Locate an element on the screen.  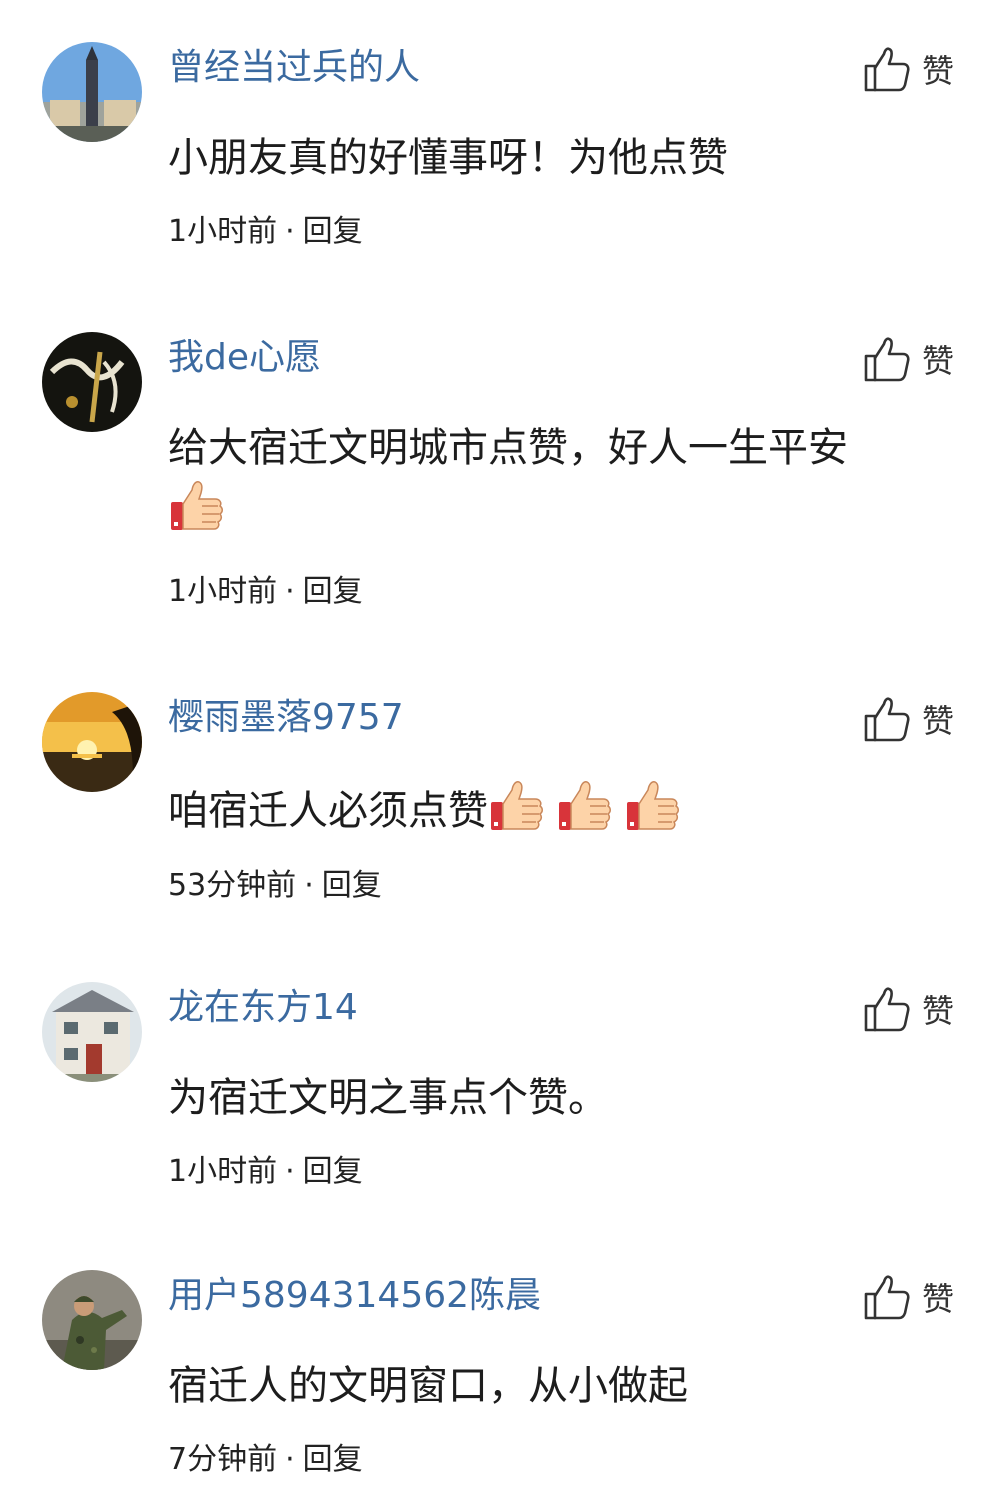
comment-meta: 7分钟前 · 回复 is located at coordinates (265, 1460).